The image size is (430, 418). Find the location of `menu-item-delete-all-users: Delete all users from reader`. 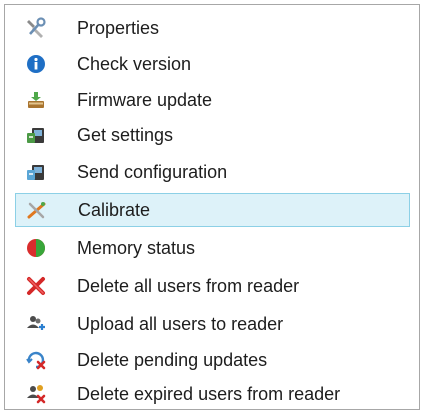

menu-item-delete-all-users: Delete all users from reader is located at coordinates (212, 286).